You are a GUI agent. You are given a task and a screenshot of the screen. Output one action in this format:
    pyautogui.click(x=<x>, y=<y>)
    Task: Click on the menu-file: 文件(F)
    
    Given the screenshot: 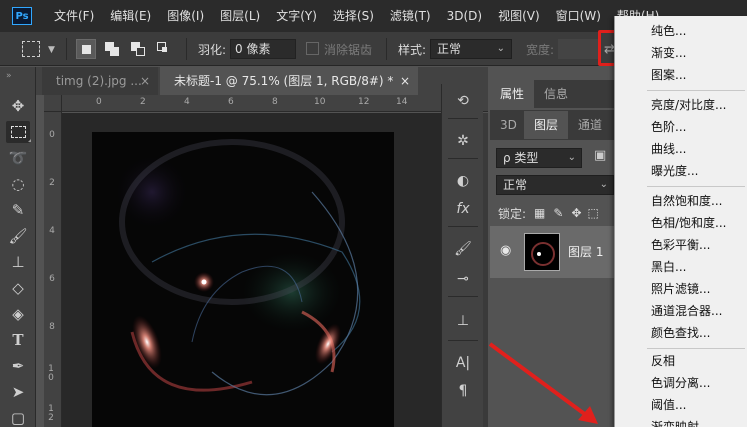 What is the action you would take?
    pyautogui.click(x=74, y=16)
    